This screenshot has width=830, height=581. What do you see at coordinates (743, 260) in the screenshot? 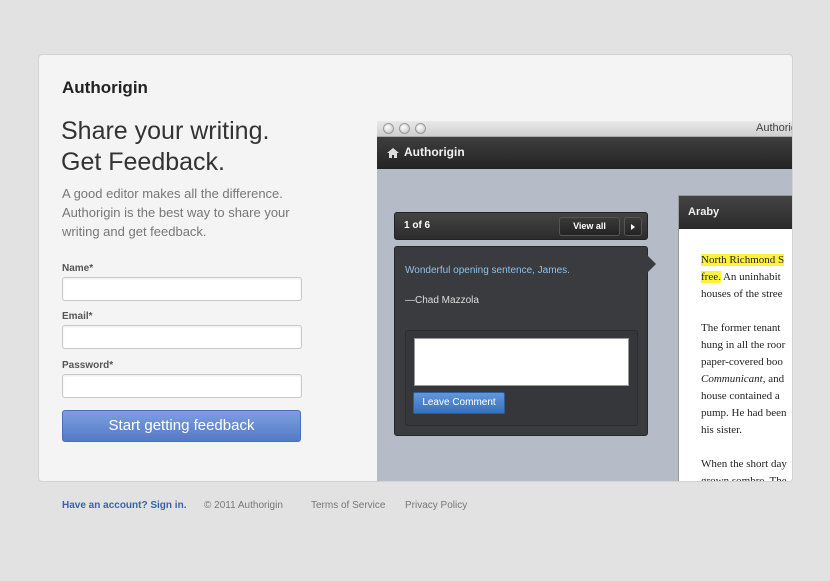
I see `highlighted-text: North Richmond S` at bounding box center [743, 260].